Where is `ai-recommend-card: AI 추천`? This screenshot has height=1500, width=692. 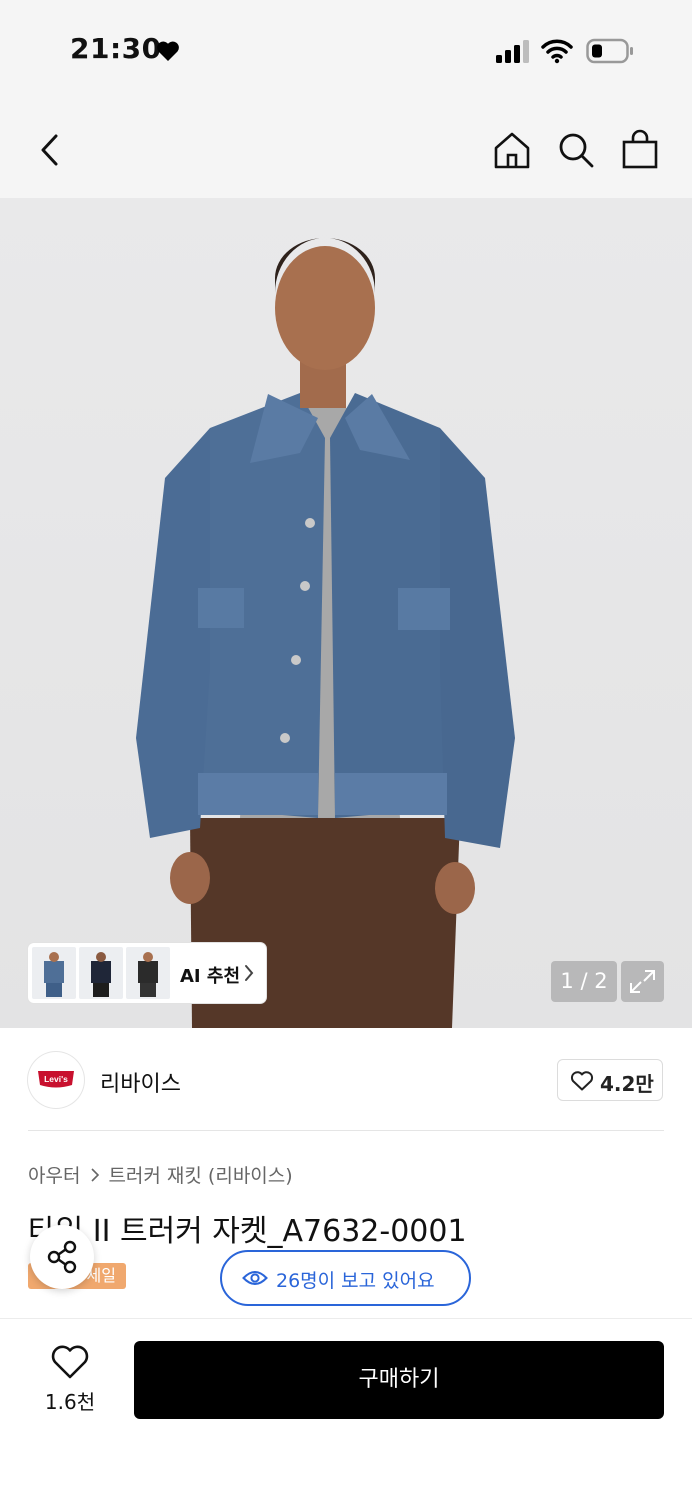
ai-recommend-card: AI 추천 is located at coordinates (147, 973).